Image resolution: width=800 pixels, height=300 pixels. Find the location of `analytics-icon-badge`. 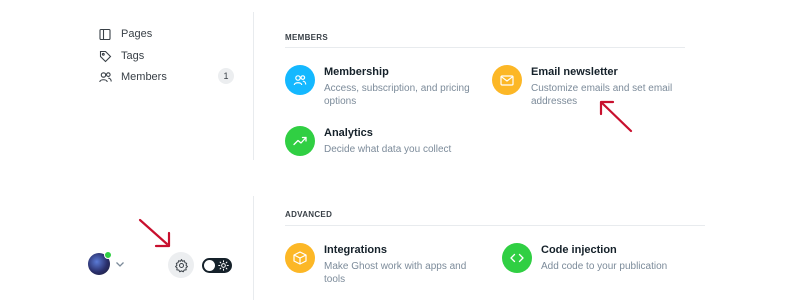

analytics-icon-badge is located at coordinates (300, 141).